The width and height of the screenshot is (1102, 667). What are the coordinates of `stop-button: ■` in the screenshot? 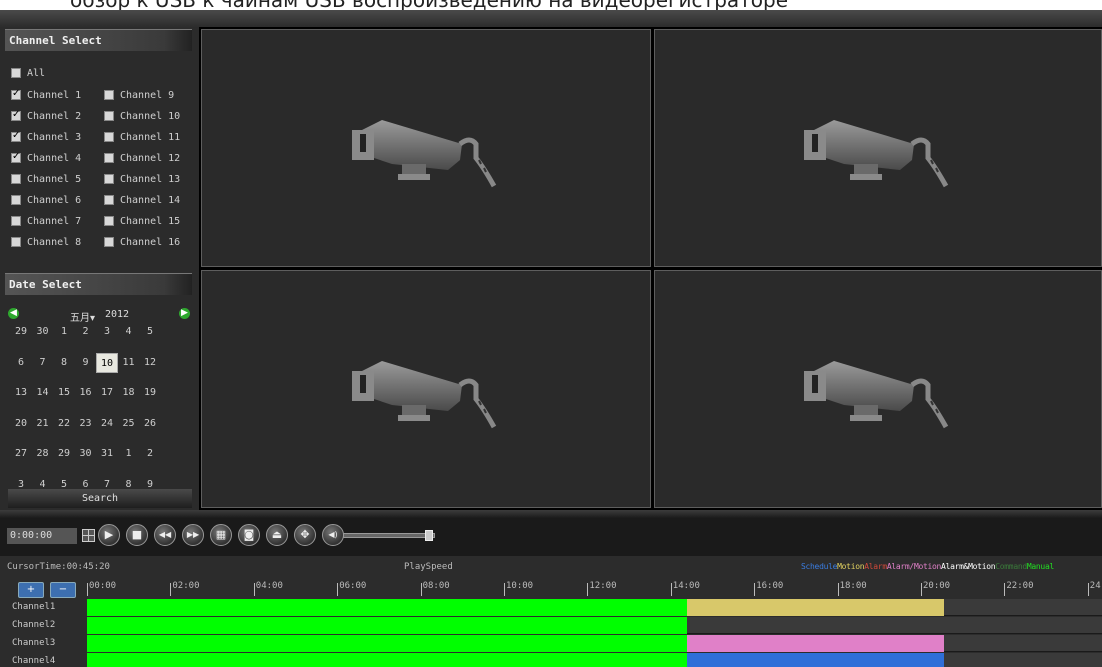 It's located at (137, 535).